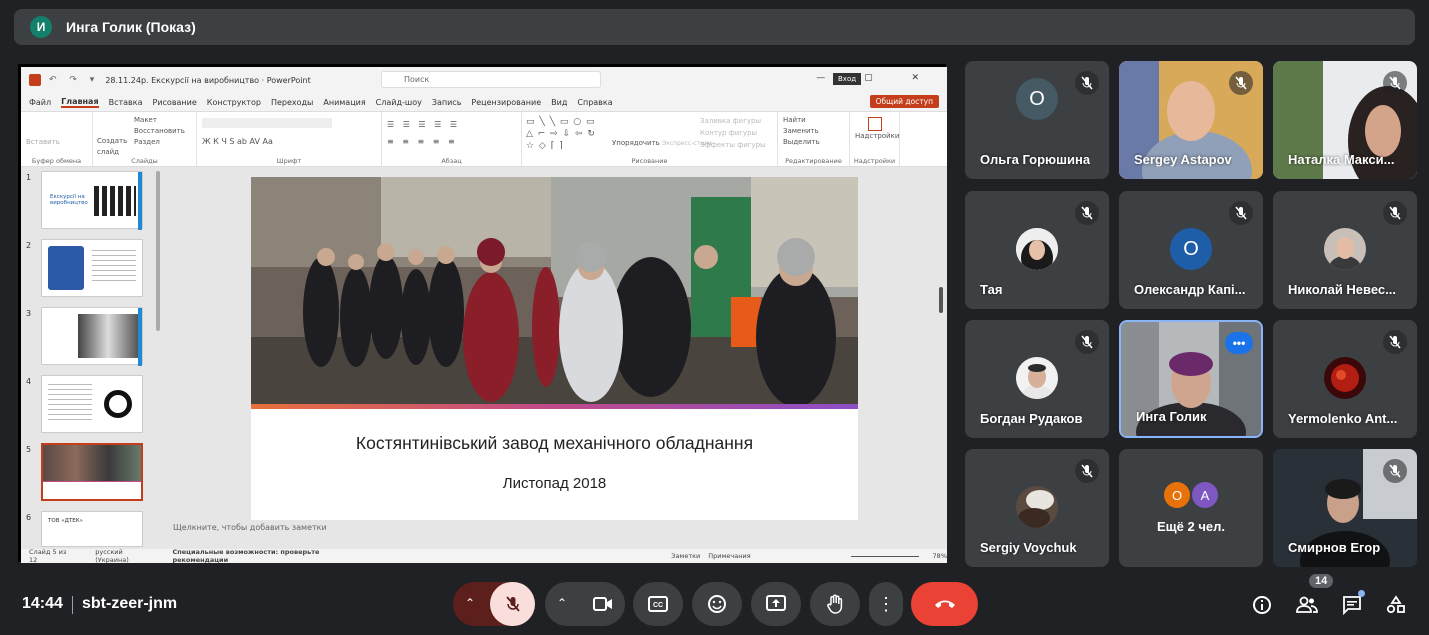 Image resolution: width=1429 pixels, height=635 pixels. What do you see at coordinates (399, 102) in the screenshot?
I see `menu-slideshow: Слайд-шоу` at bounding box center [399, 102].